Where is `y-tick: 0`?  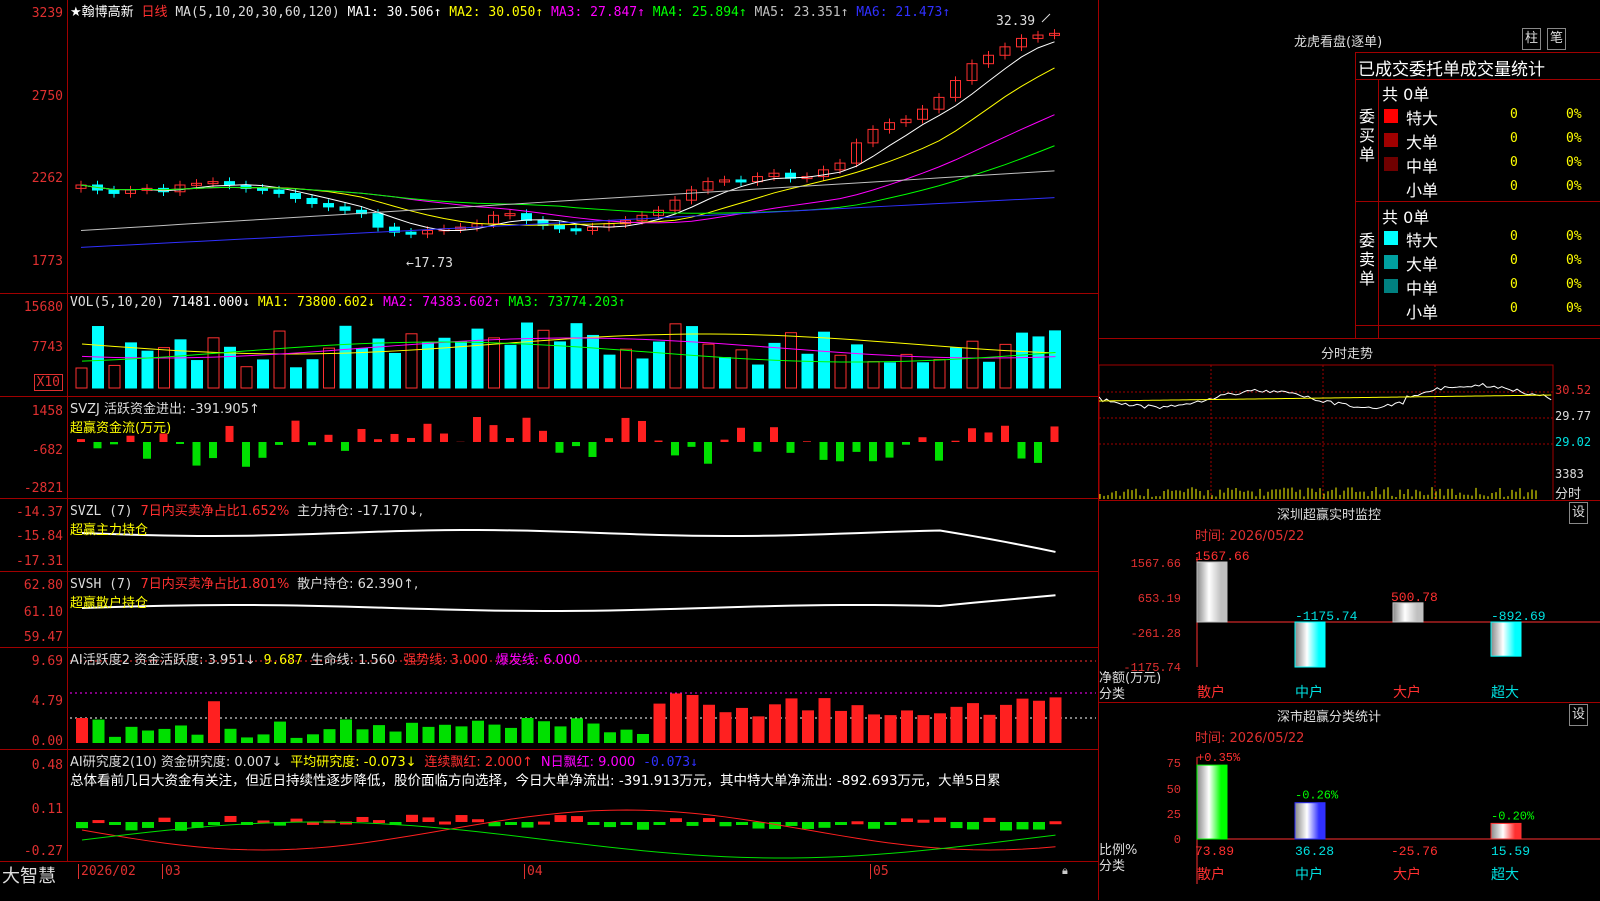 y-tick: 0 is located at coordinates (1177, 840).